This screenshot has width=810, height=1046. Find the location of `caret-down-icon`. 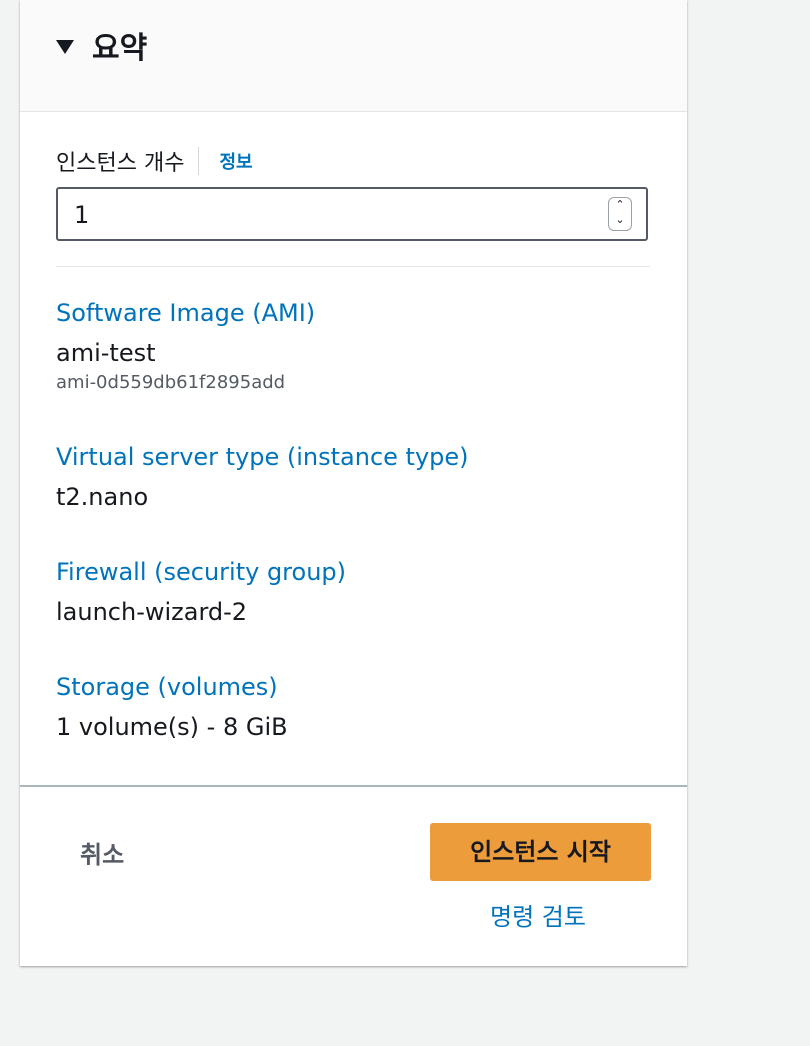

caret-down-icon is located at coordinates (65, 47).